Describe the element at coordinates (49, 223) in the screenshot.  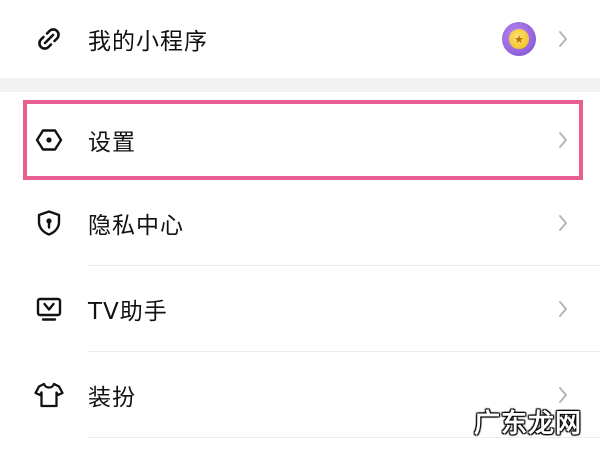
I see `shield-icon` at that location.